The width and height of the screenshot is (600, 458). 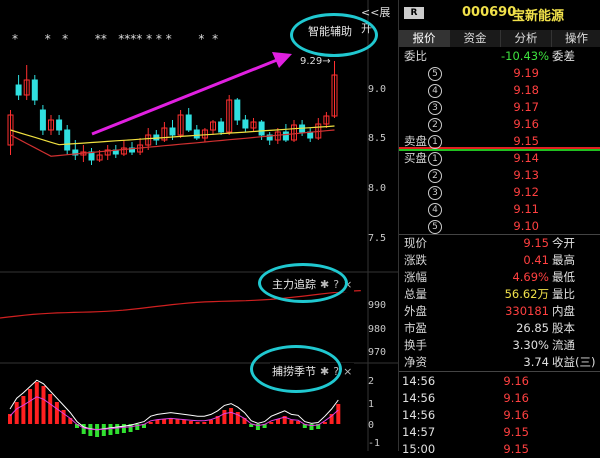 What do you see at coordinates (499, 192) in the screenshot?
I see `buy-order-row: 3 9.12` at bounding box center [499, 192].